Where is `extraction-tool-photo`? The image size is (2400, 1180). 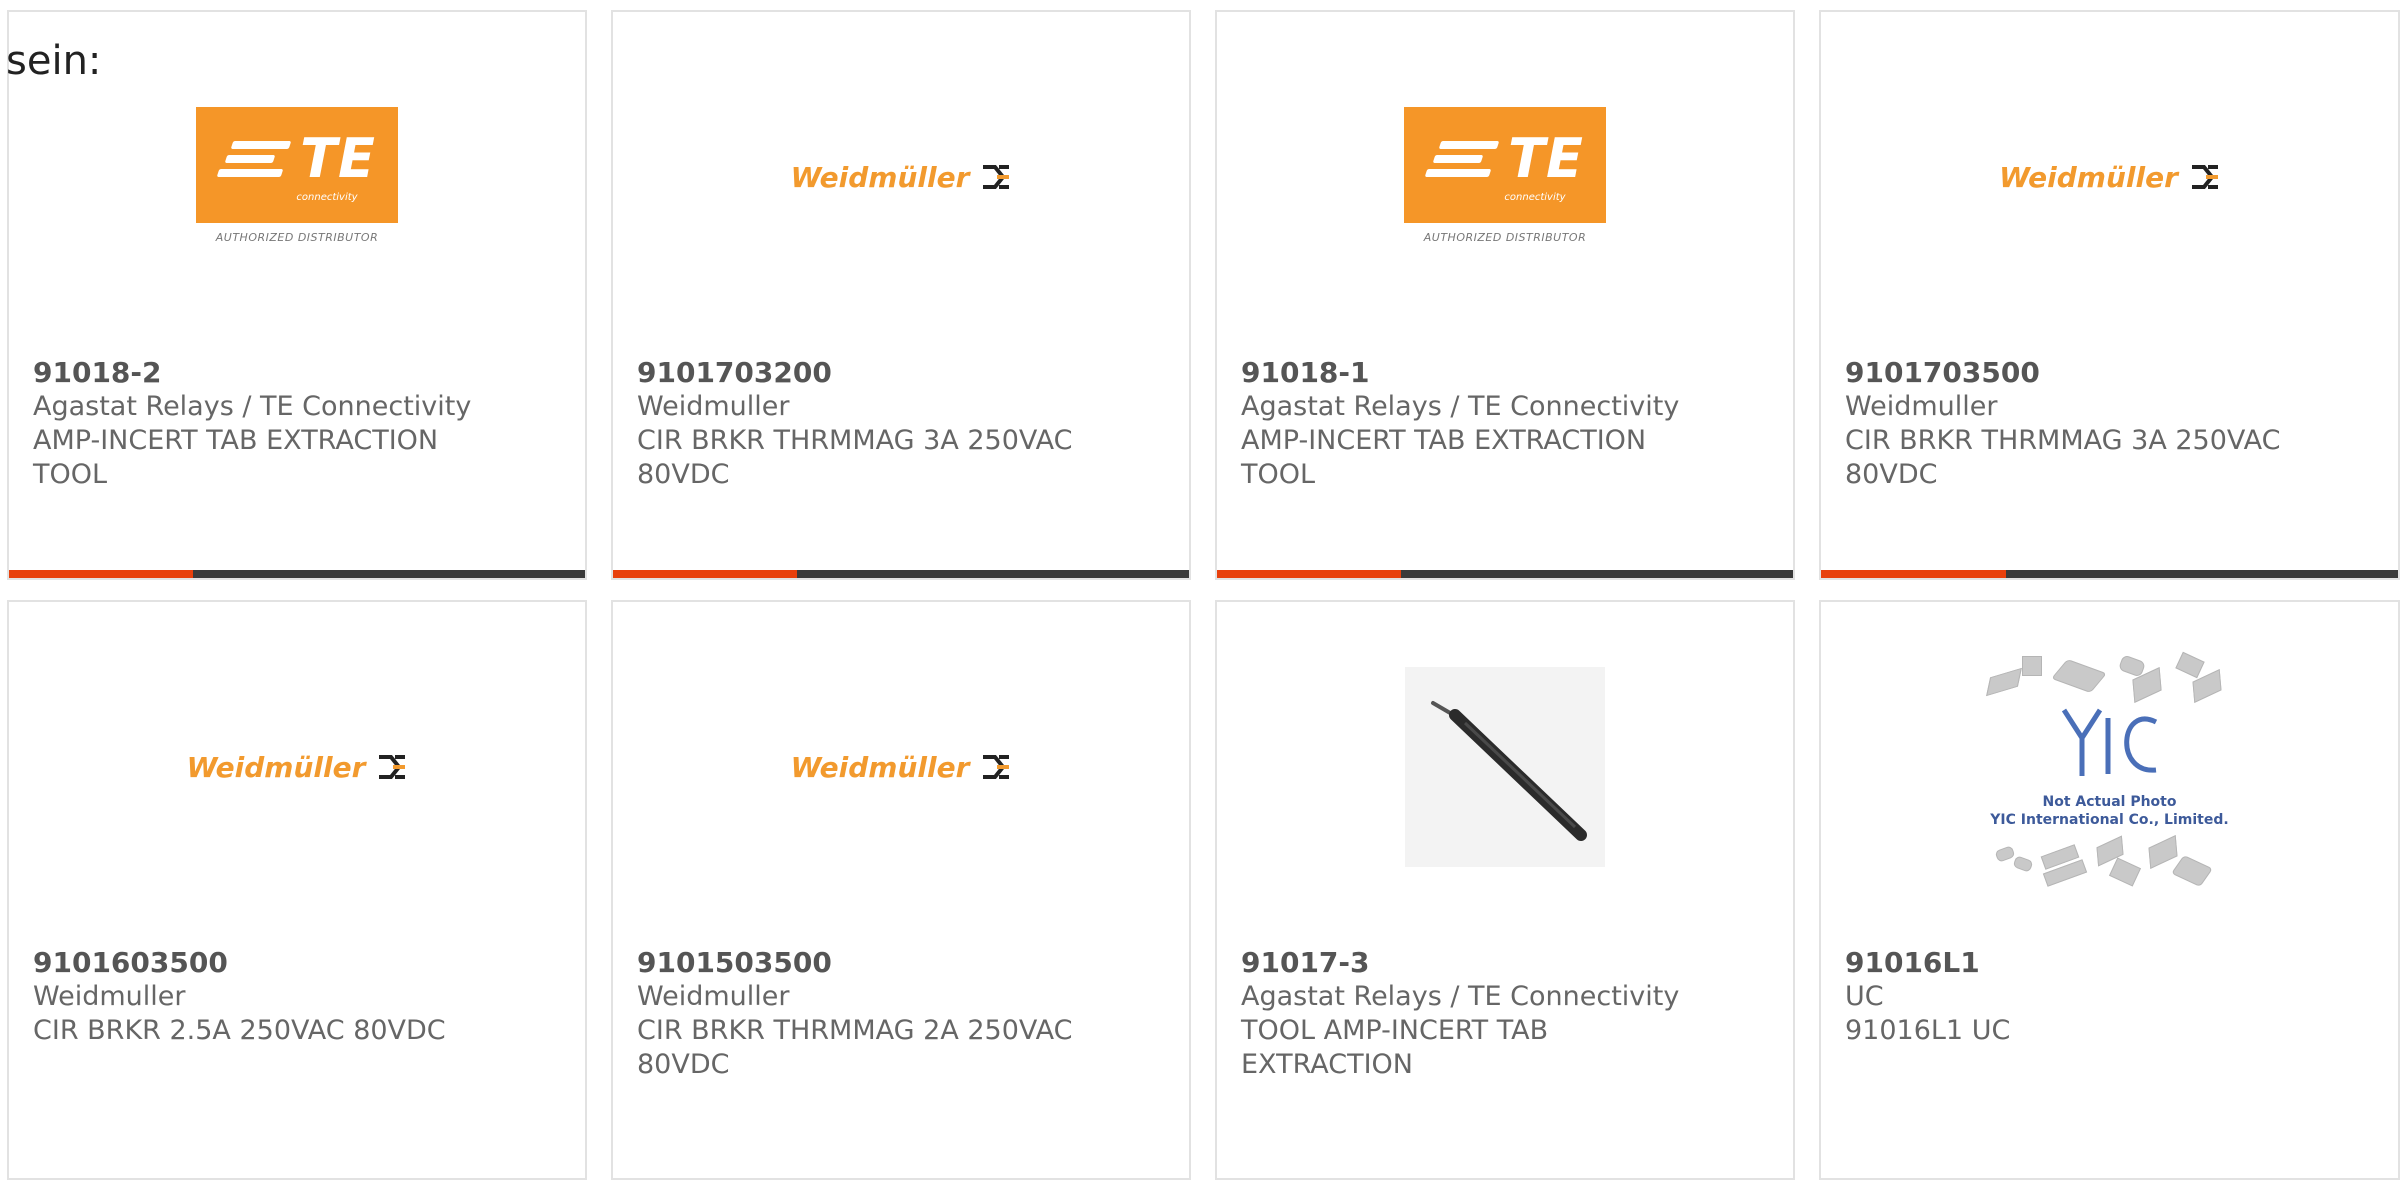
extraction-tool-photo is located at coordinates (1505, 767).